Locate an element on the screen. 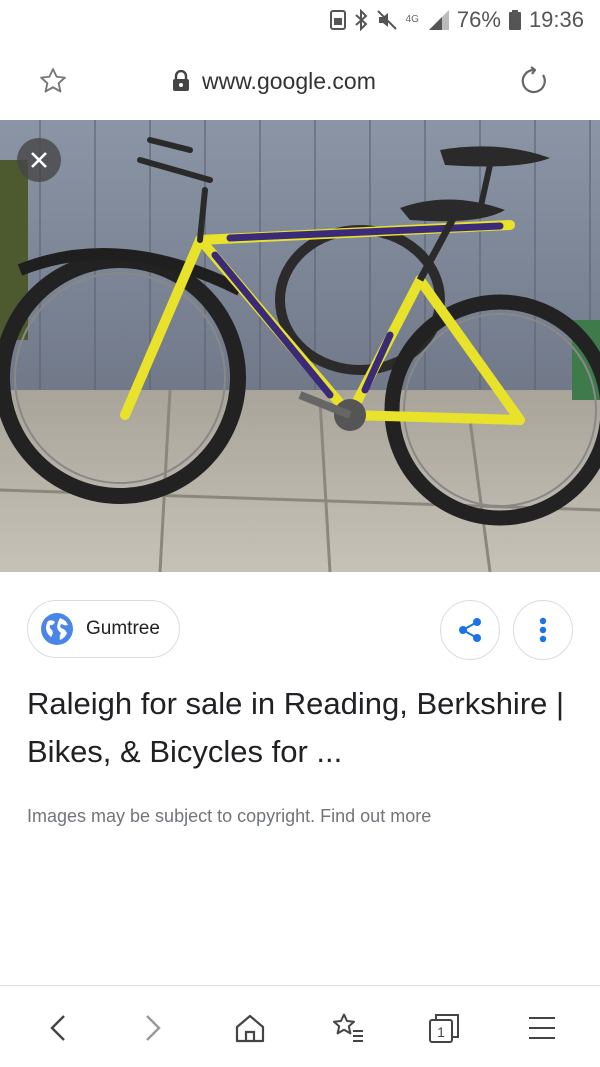  star-icon is located at coordinates (53, 80).